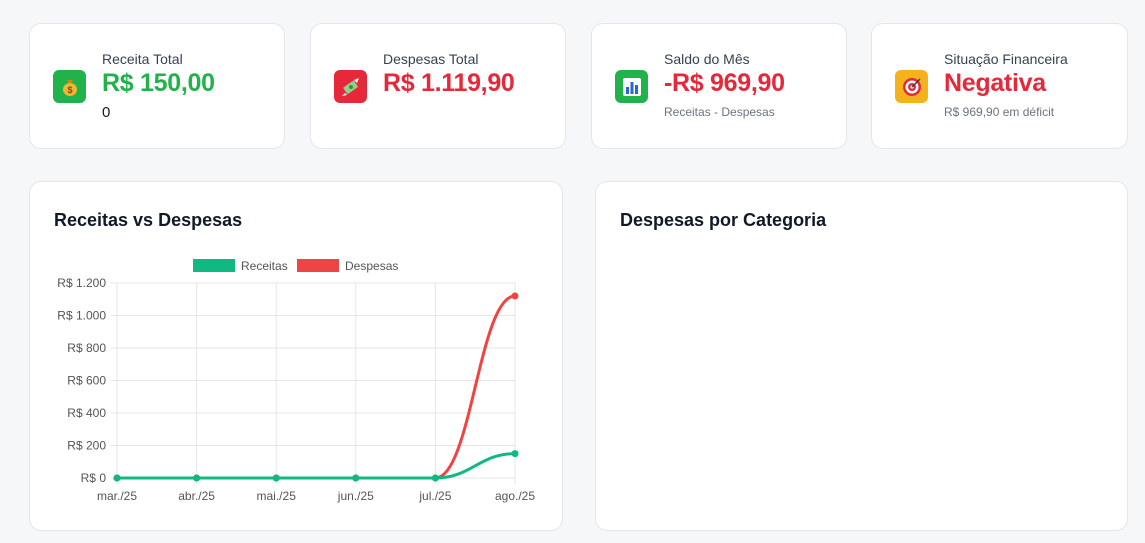  I want to click on stat-label: Saldo do Mês, so click(707, 59).